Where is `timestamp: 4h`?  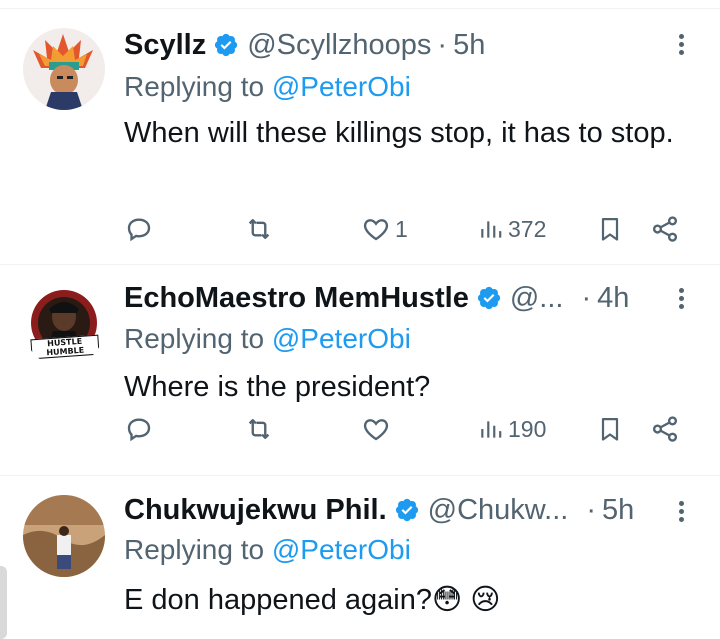
timestamp: 4h is located at coordinates (613, 298).